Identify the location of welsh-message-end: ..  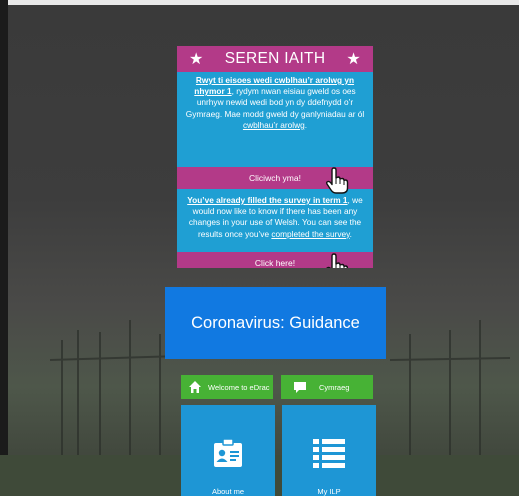
(306, 124).